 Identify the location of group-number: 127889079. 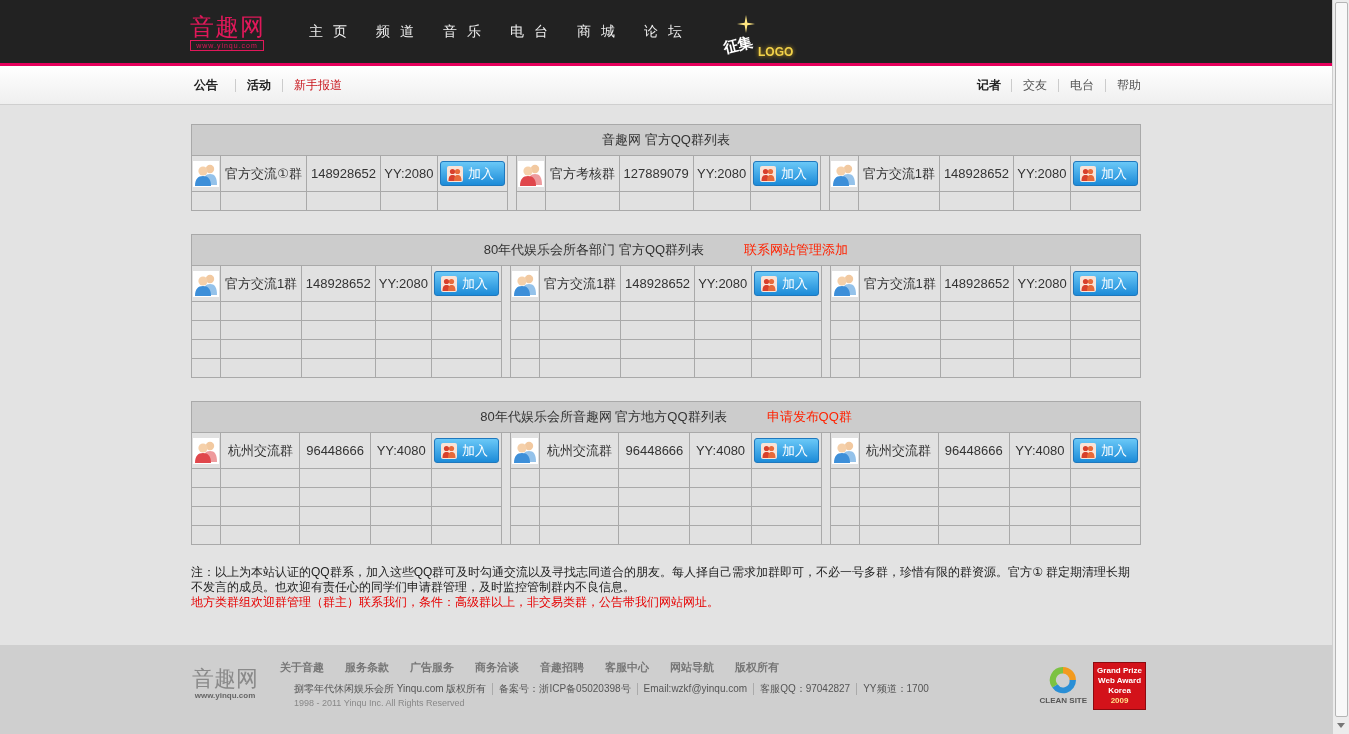
(656, 173).